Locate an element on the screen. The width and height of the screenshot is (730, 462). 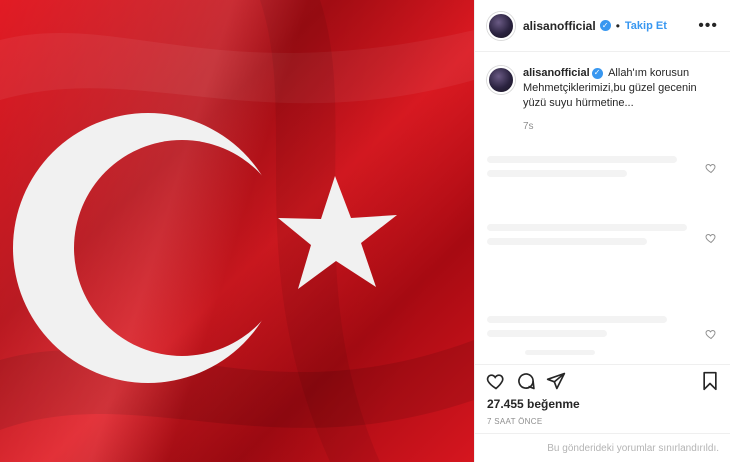
caption-avatar is located at coordinates (501, 80).